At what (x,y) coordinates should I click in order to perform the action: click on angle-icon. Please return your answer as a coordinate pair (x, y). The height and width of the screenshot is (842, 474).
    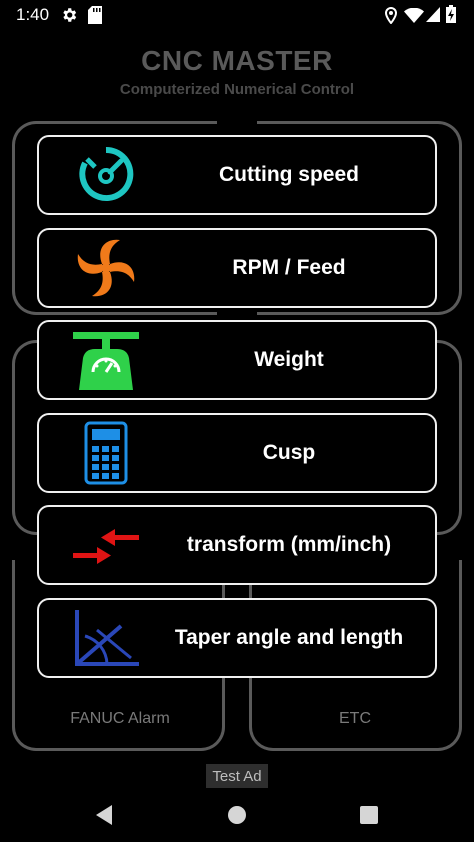
    Looking at the image, I should click on (107, 638).